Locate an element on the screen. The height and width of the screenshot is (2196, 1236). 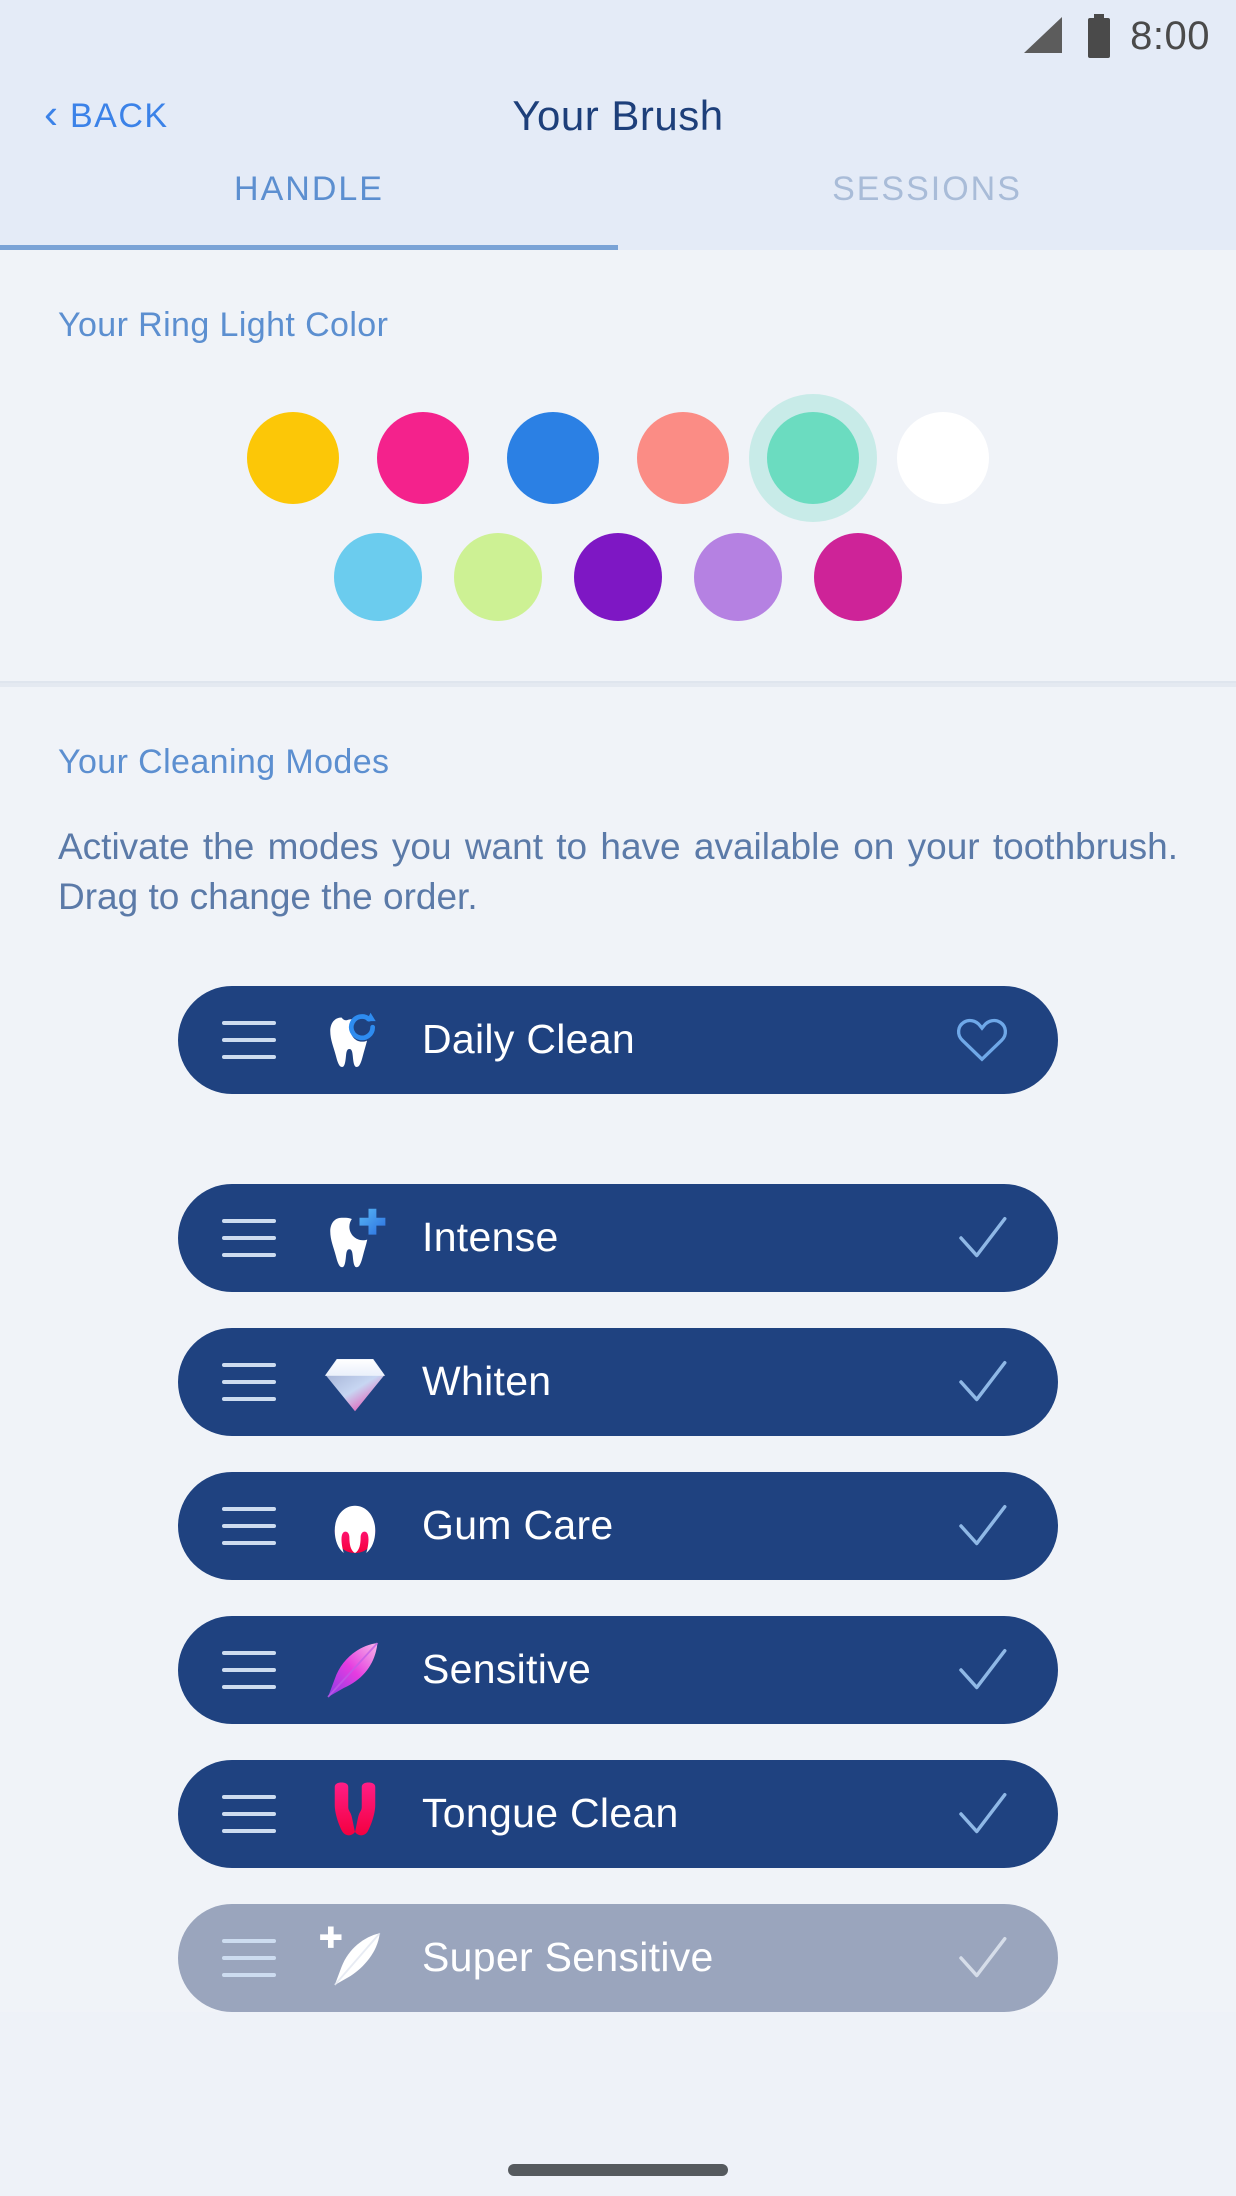
tooth-gum-icon is located at coordinates (355, 1526).